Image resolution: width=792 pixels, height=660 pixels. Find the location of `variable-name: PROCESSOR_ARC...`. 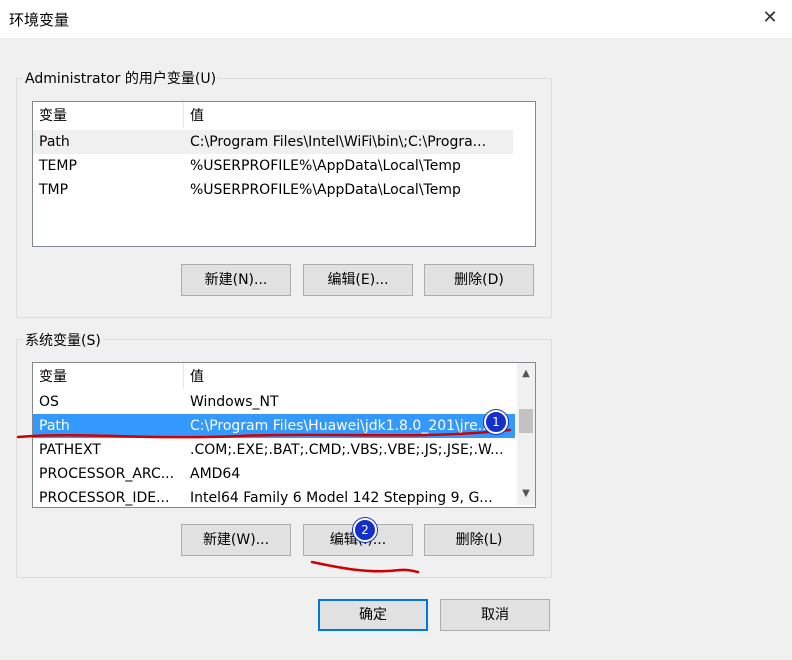

variable-name: PROCESSOR_ARC... is located at coordinates (107, 474).